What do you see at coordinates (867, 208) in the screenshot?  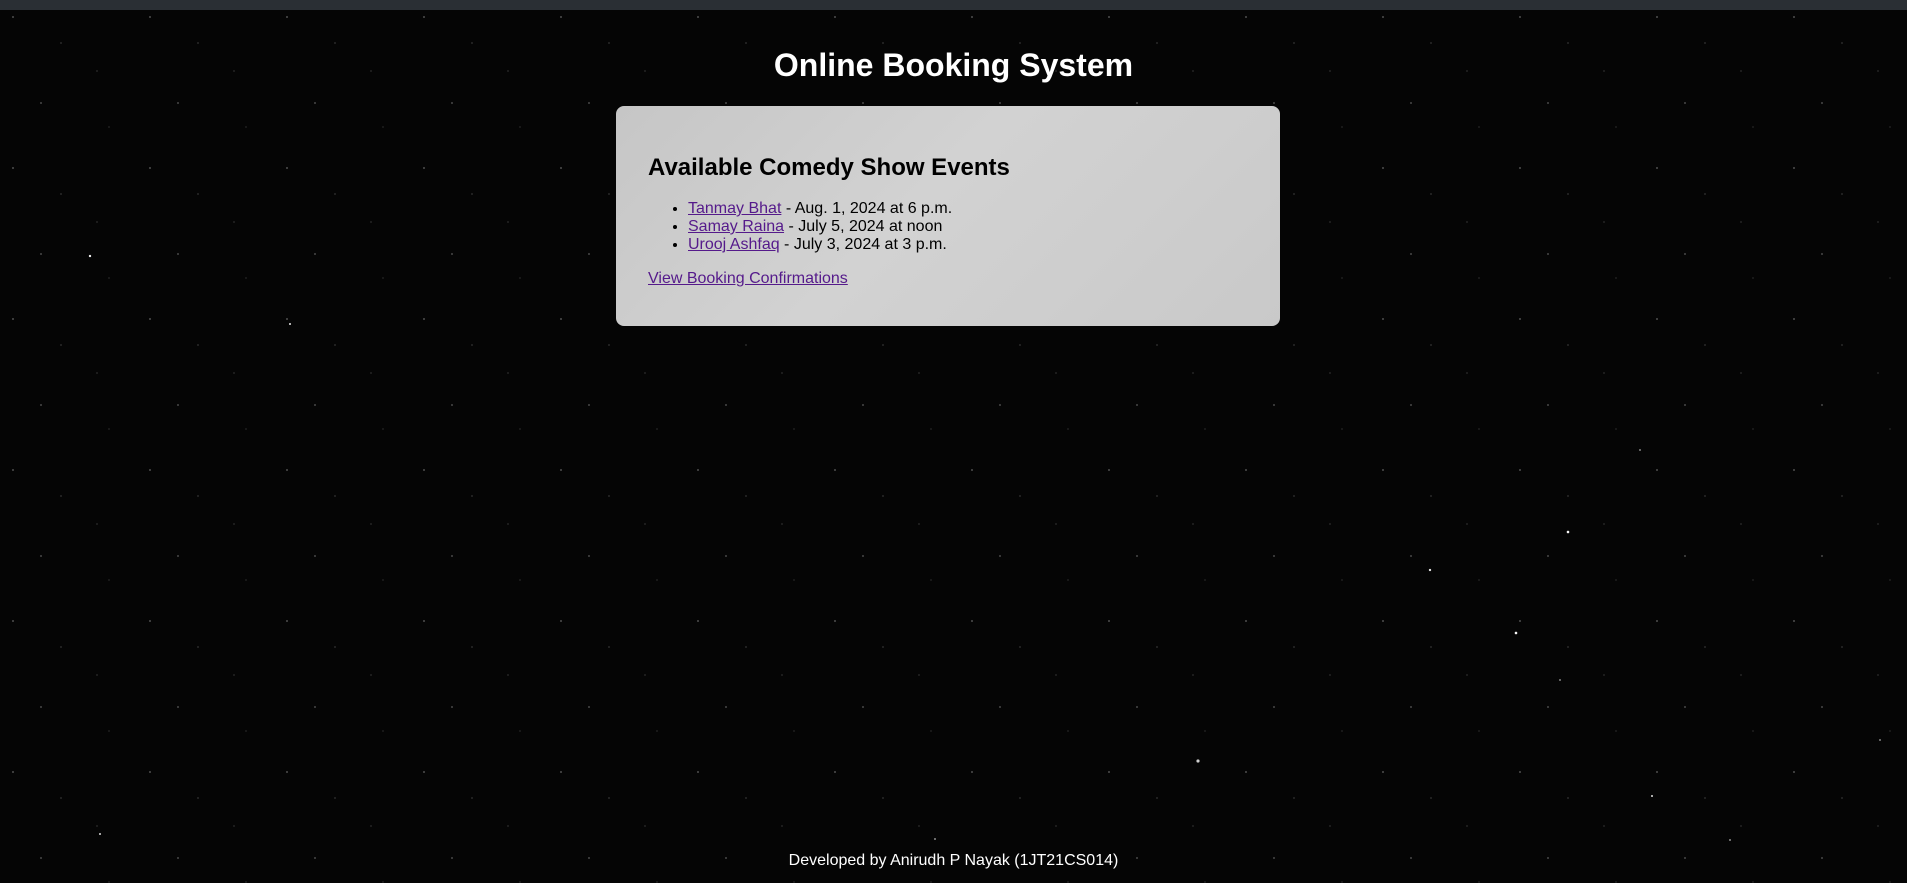 I see `event-schedule: - Aug. 1, 2024 at 6 p.m.` at bounding box center [867, 208].